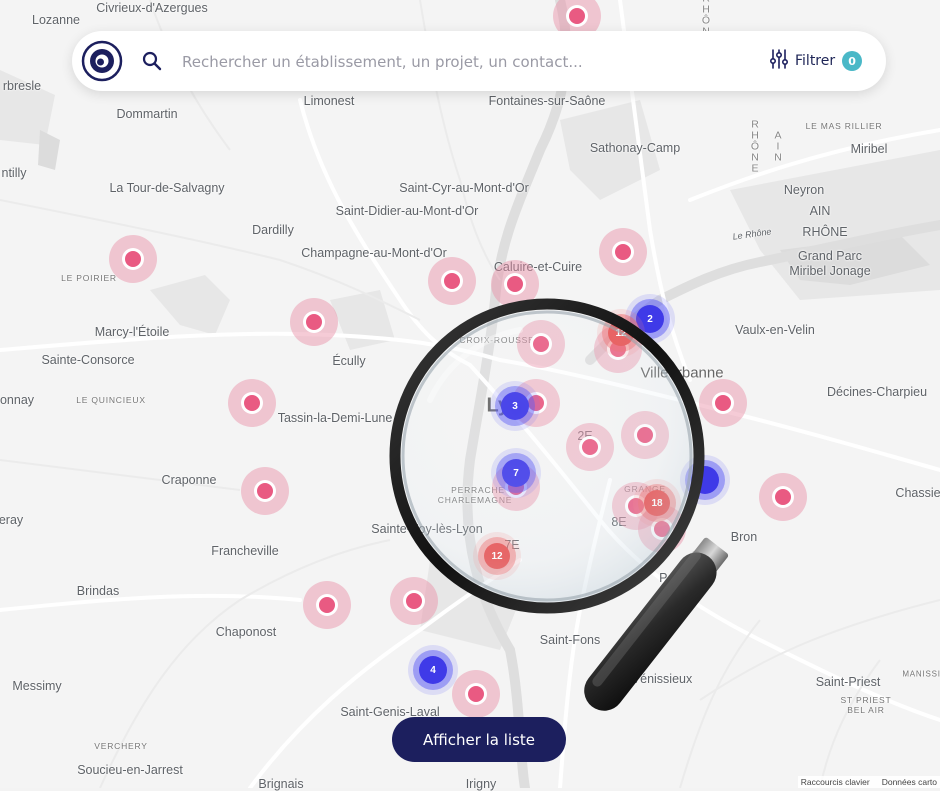 Image resolution: width=940 pixels, height=791 pixels. What do you see at coordinates (427, 529) in the screenshot?
I see `place-label: Sainte-Foy-lès-Lyon` at bounding box center [427, 529].